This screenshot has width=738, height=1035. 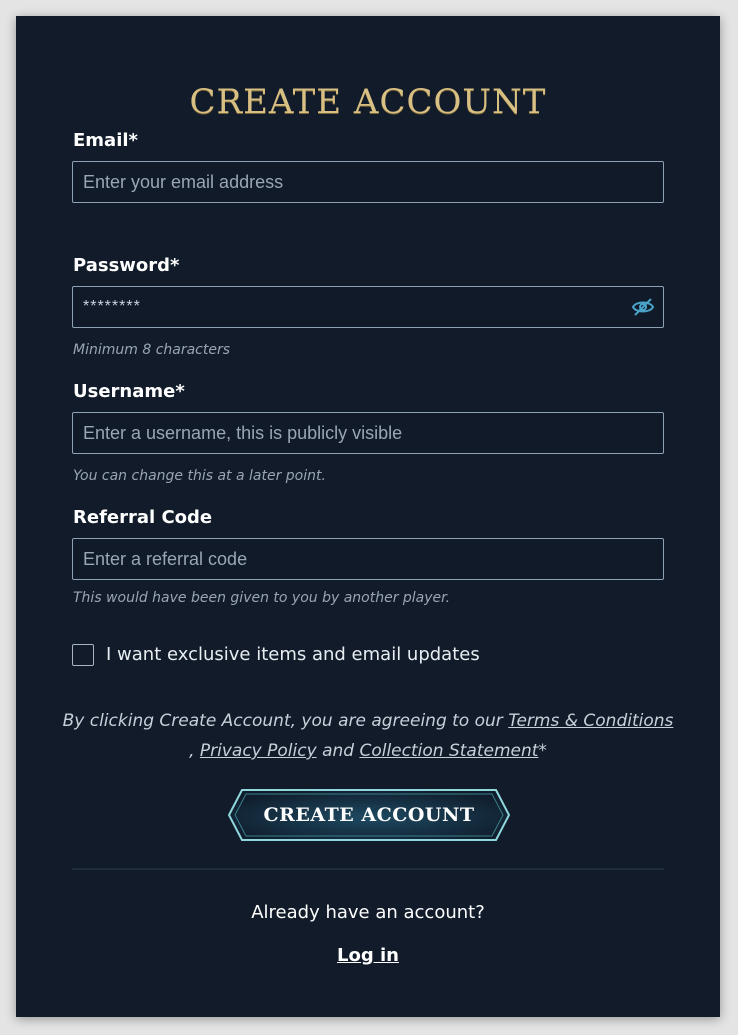 I want to click on divider, so click(x=368, y=869).